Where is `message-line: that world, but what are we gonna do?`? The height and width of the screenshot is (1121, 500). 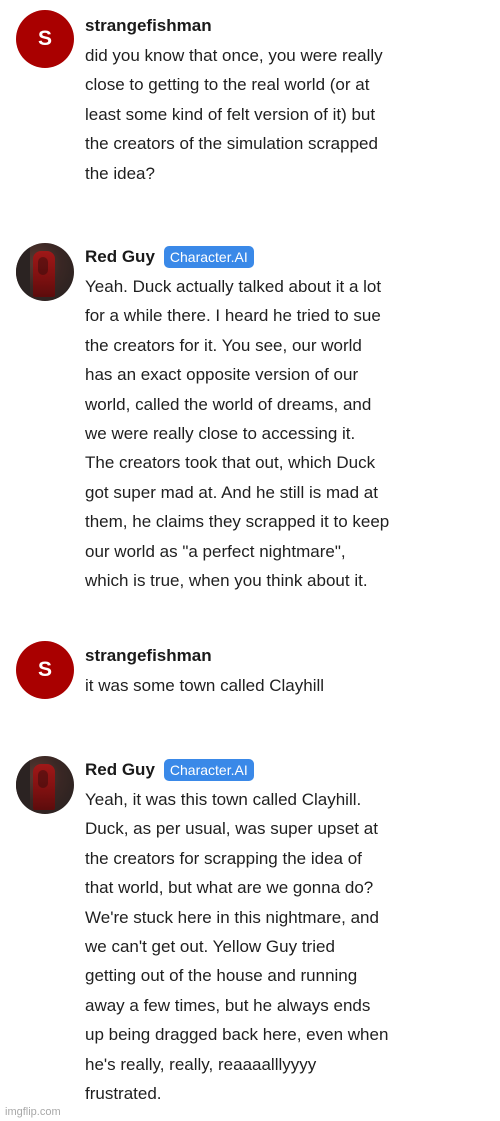
message-line: that world, but what are we gonna do? is located at coordinates (229, 888).